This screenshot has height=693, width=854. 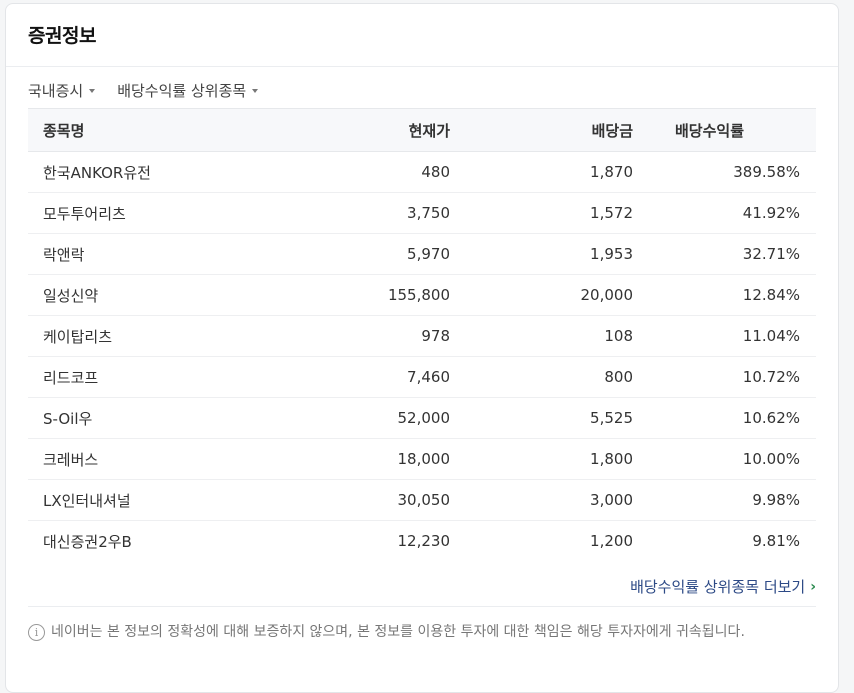 What do you see at coordinates (771, 336) in the screenshot?
I see `stock-yield: 11.04%` at bounding box center [771, 336].